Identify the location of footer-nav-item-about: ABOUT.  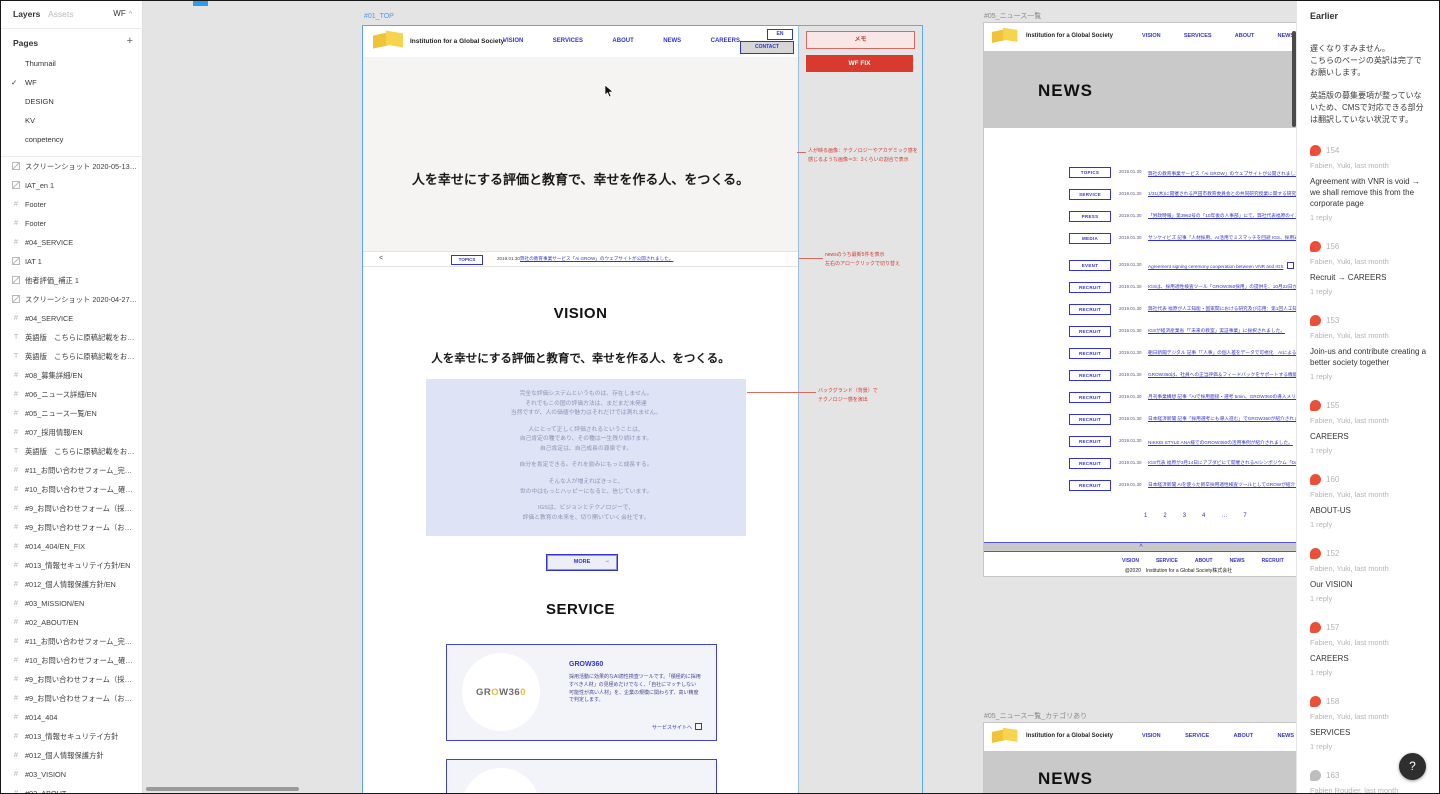
(1204, 561).